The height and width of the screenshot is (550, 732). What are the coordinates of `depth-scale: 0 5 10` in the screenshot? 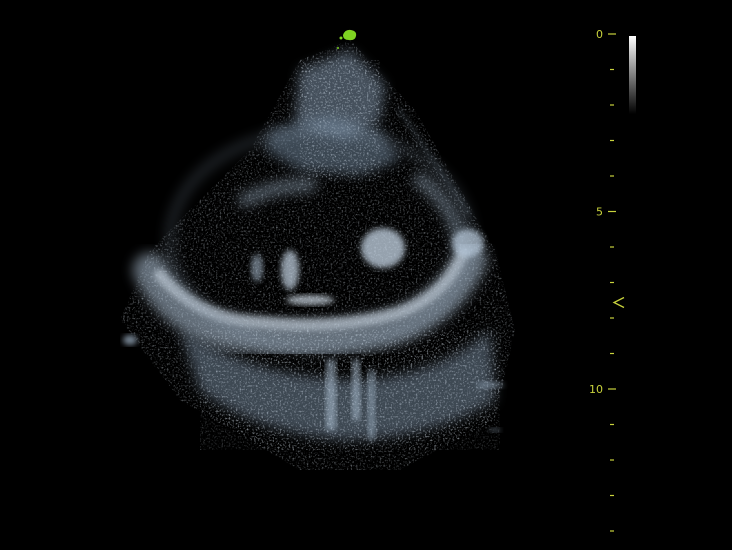 It's located at (607, 280).